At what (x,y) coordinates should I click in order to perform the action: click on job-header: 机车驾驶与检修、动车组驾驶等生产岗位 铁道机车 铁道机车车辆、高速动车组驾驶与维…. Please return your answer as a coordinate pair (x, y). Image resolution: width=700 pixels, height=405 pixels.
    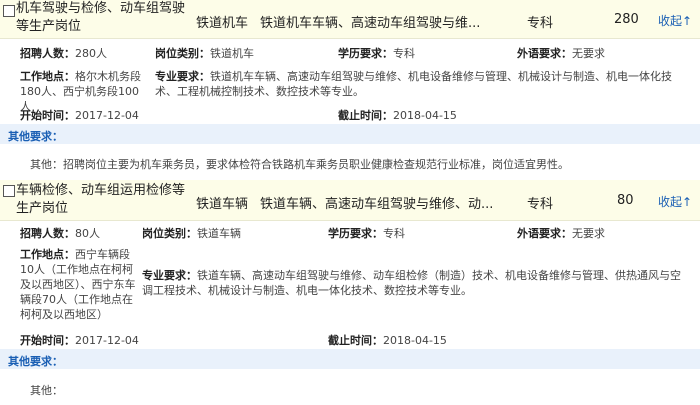
    Looking at the image, I should click on (350, 19).